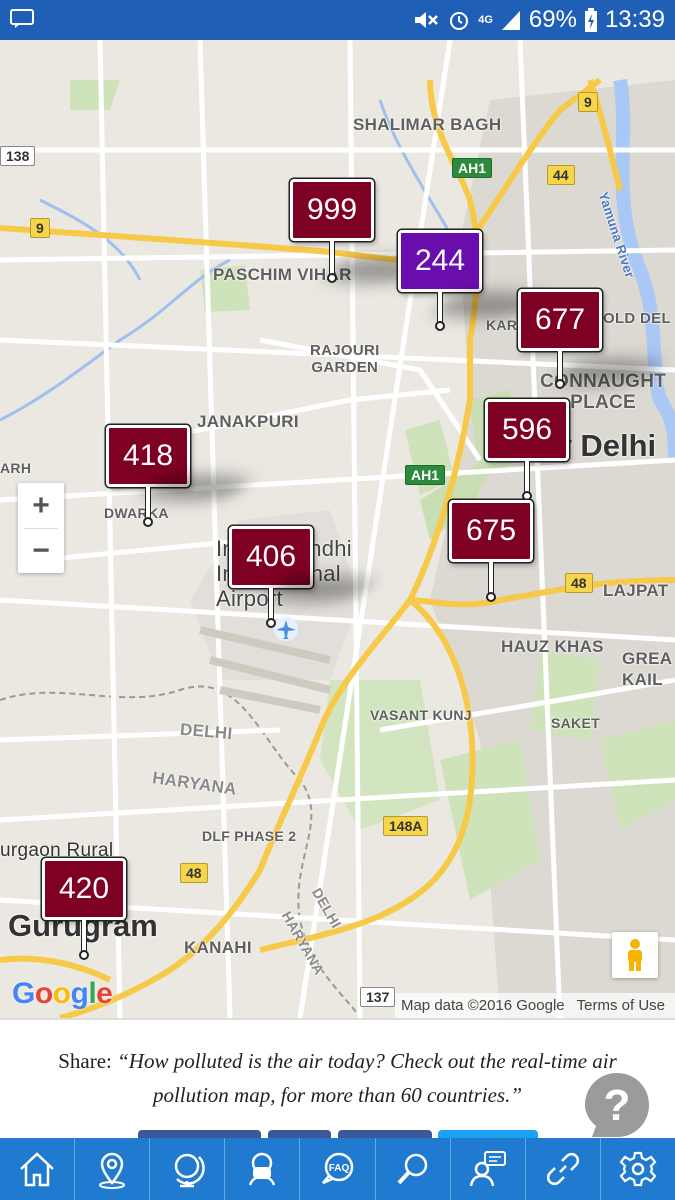  I want to click on shield-44: 44, so click(561, 175).